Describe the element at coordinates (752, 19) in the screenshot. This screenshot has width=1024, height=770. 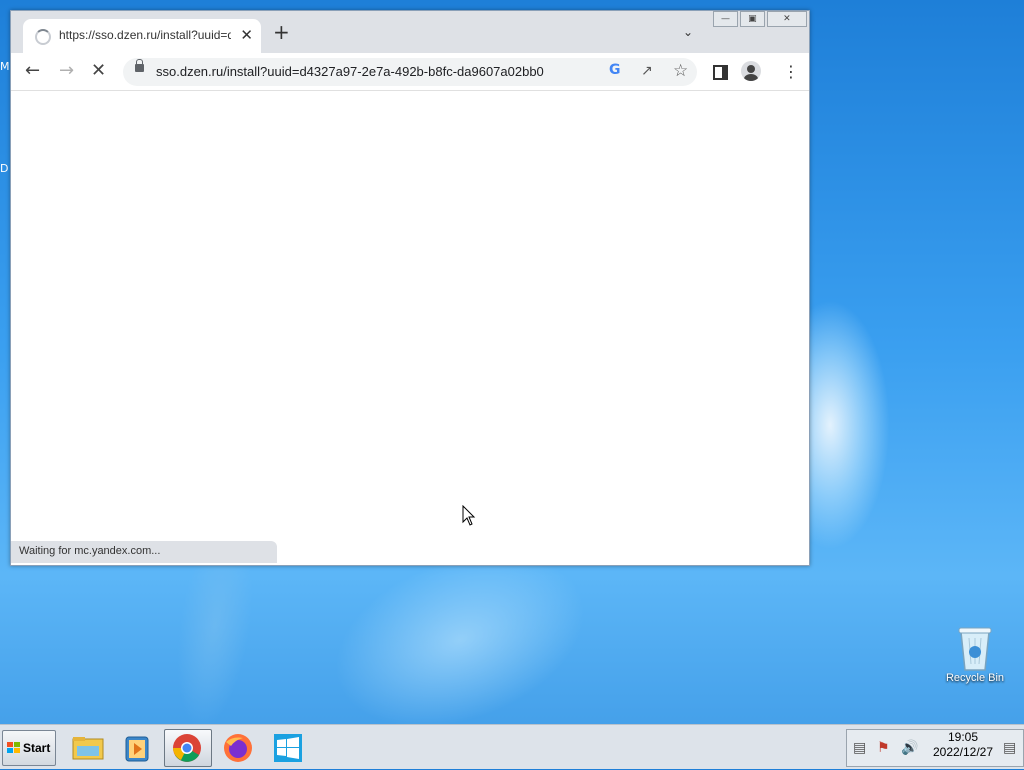
I see `maximize-button: ▣` at that location.